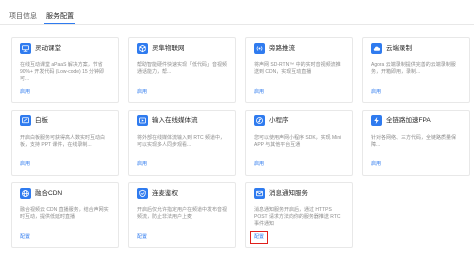 The height and width of the screenshot is (273, 474). I want to click on tab-service-config: 服务配置, so click(60, 16).